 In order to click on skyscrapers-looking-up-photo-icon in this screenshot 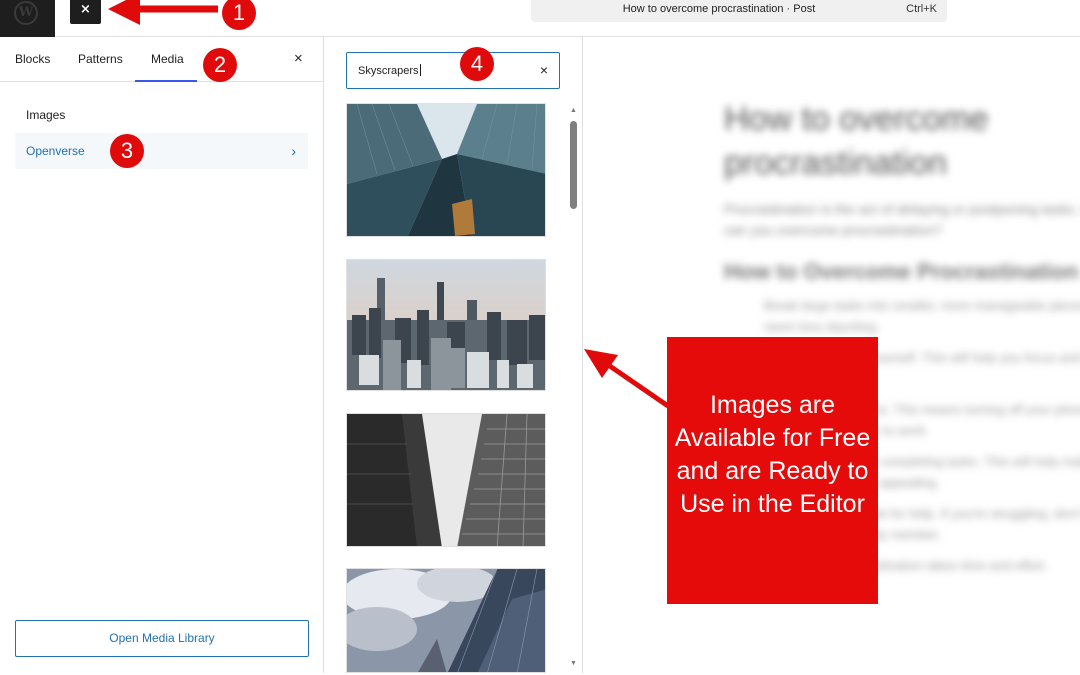, I will do `click(446, 170)`.